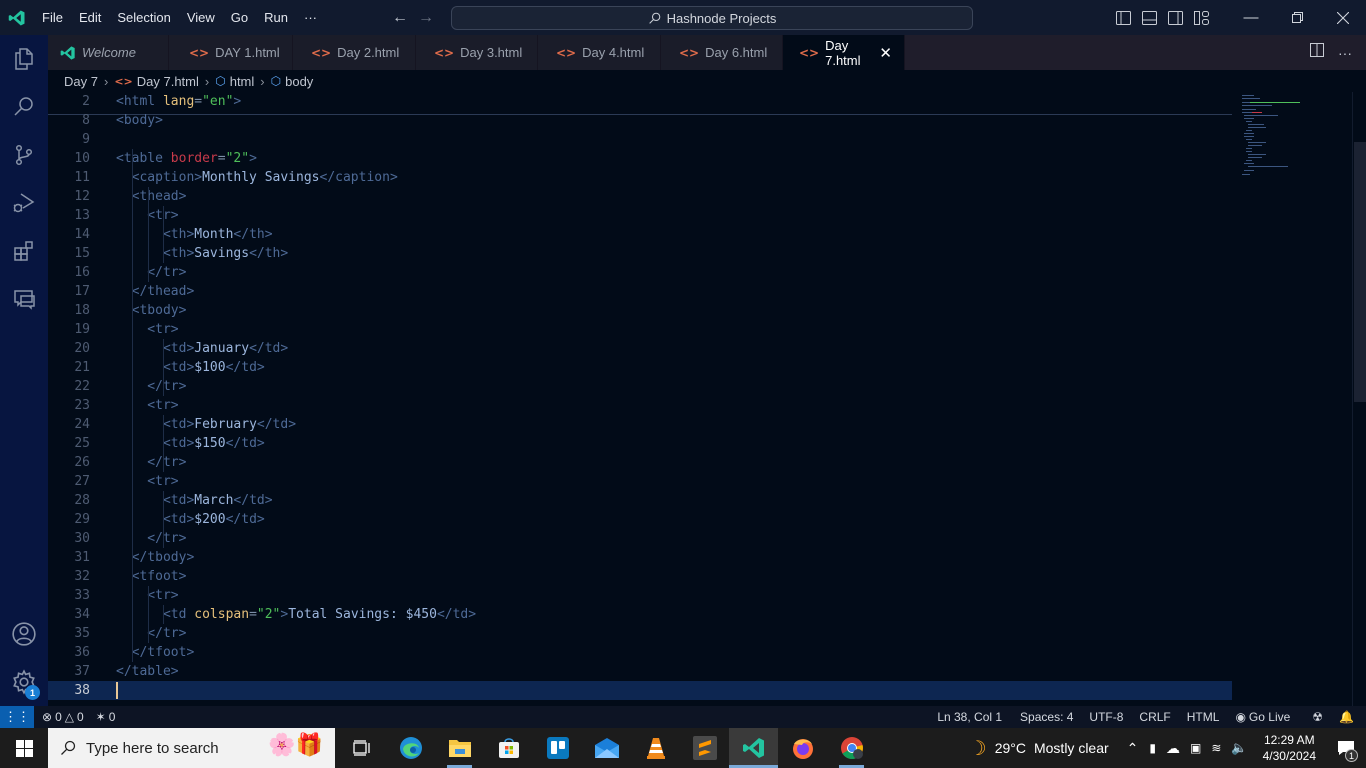 Image resolution: width=1366 pixels, height=768 pixels. Describe the element at coordinates (640, 367) in the screenshot. I see `code-line: 21 <td>$100</td>` at that location.